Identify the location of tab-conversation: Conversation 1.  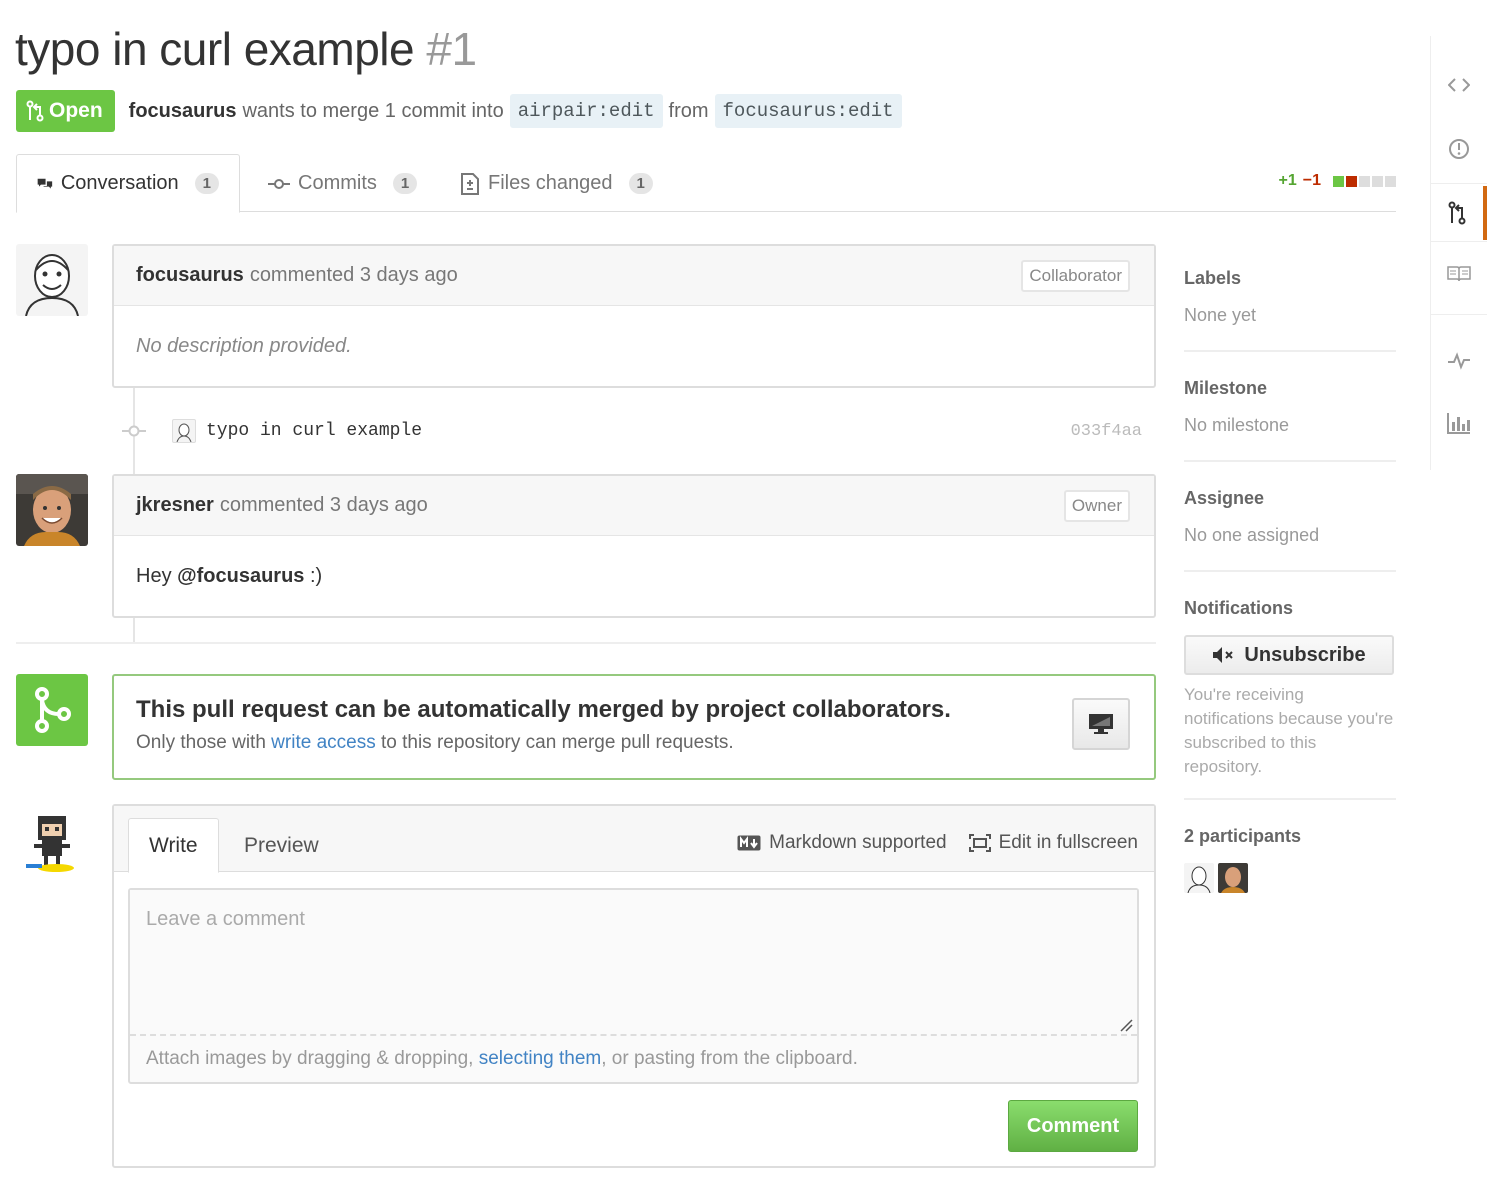
(128, 183).